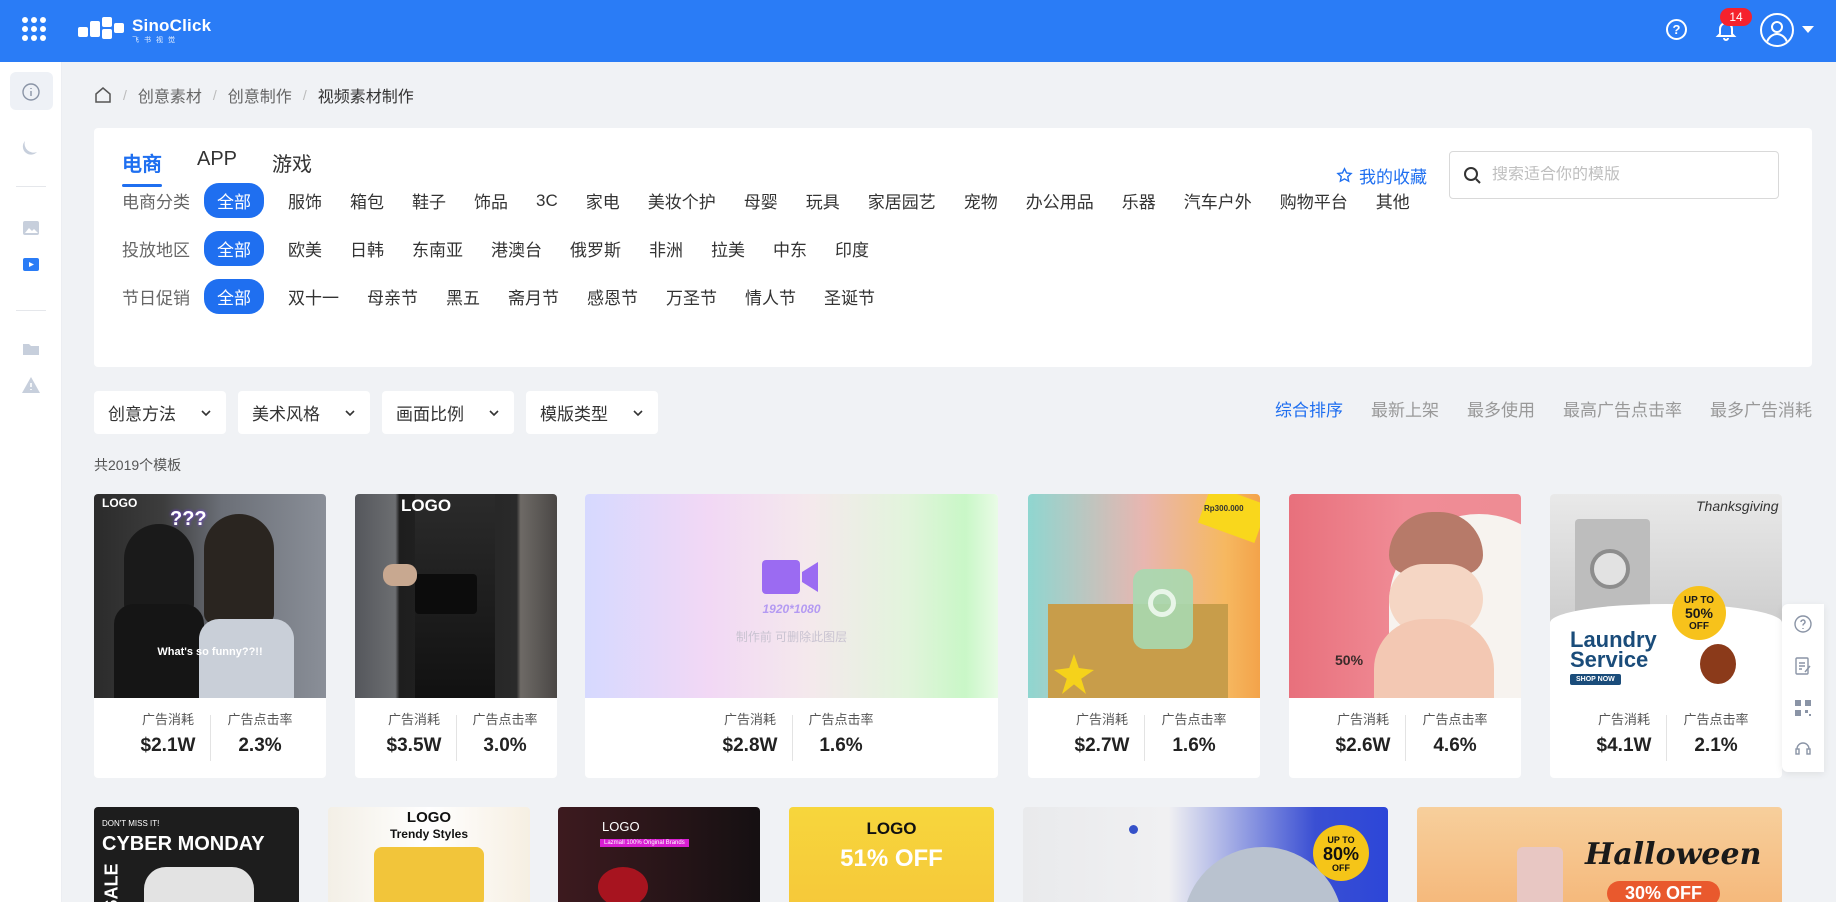 The image size is (1836, 902). Describe the element at coordinates (31, 147) in the screenshot. I see `pie-chart-icon` at that location.